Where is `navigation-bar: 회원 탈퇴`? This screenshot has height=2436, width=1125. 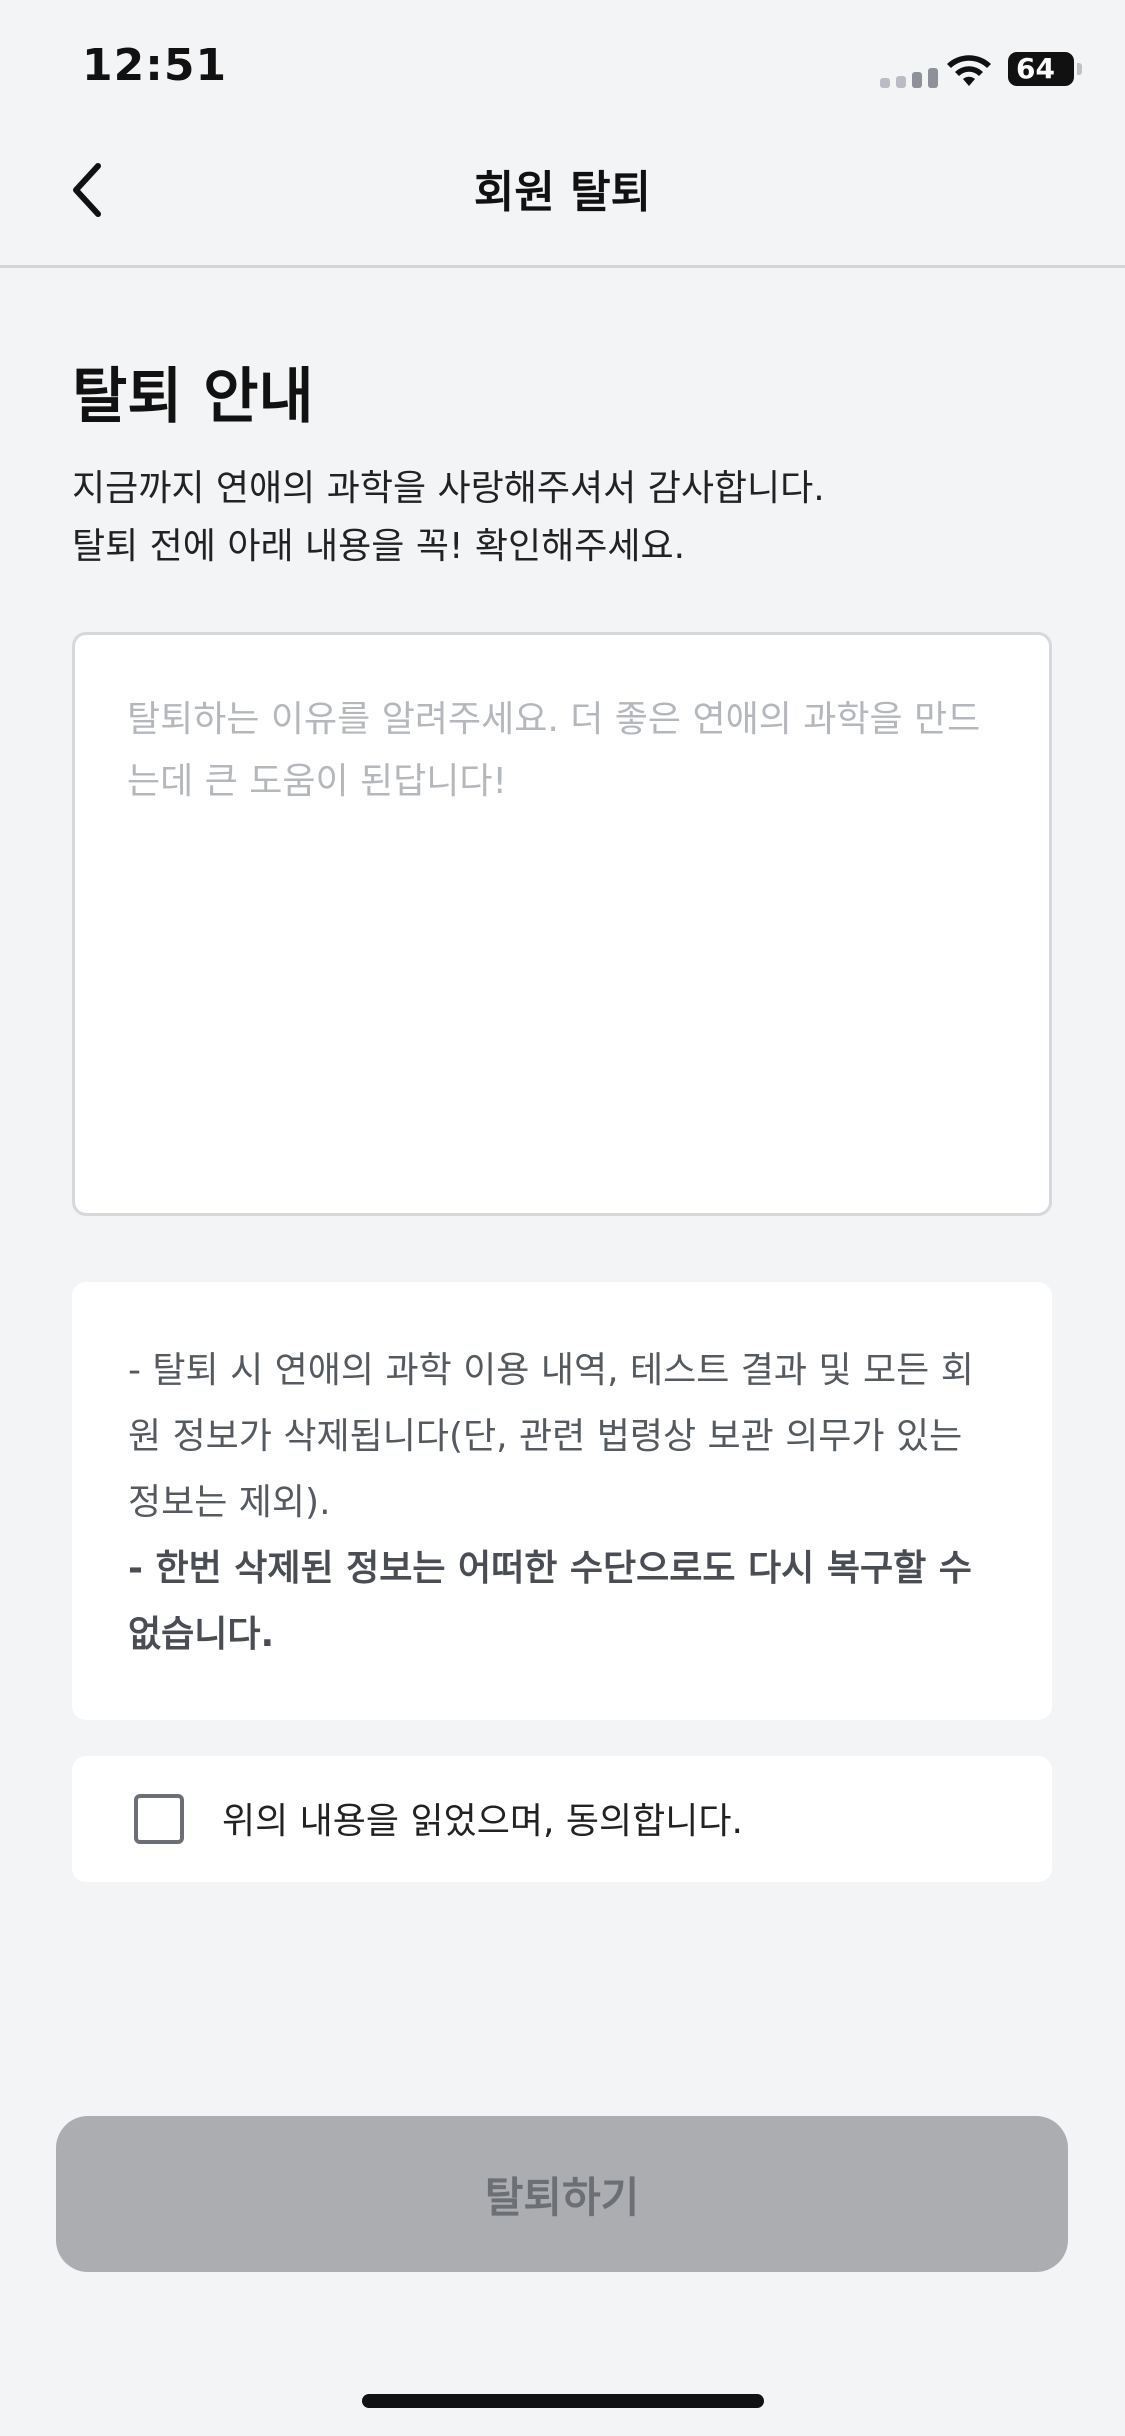
navigation-bar: 회원 탈퇴 is located at coordinates (562, 199).